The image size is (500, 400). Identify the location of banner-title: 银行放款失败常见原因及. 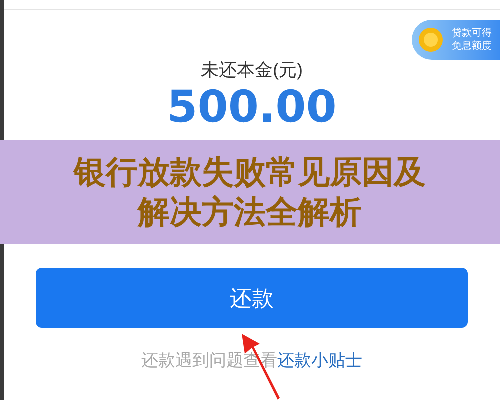
(250, 172).